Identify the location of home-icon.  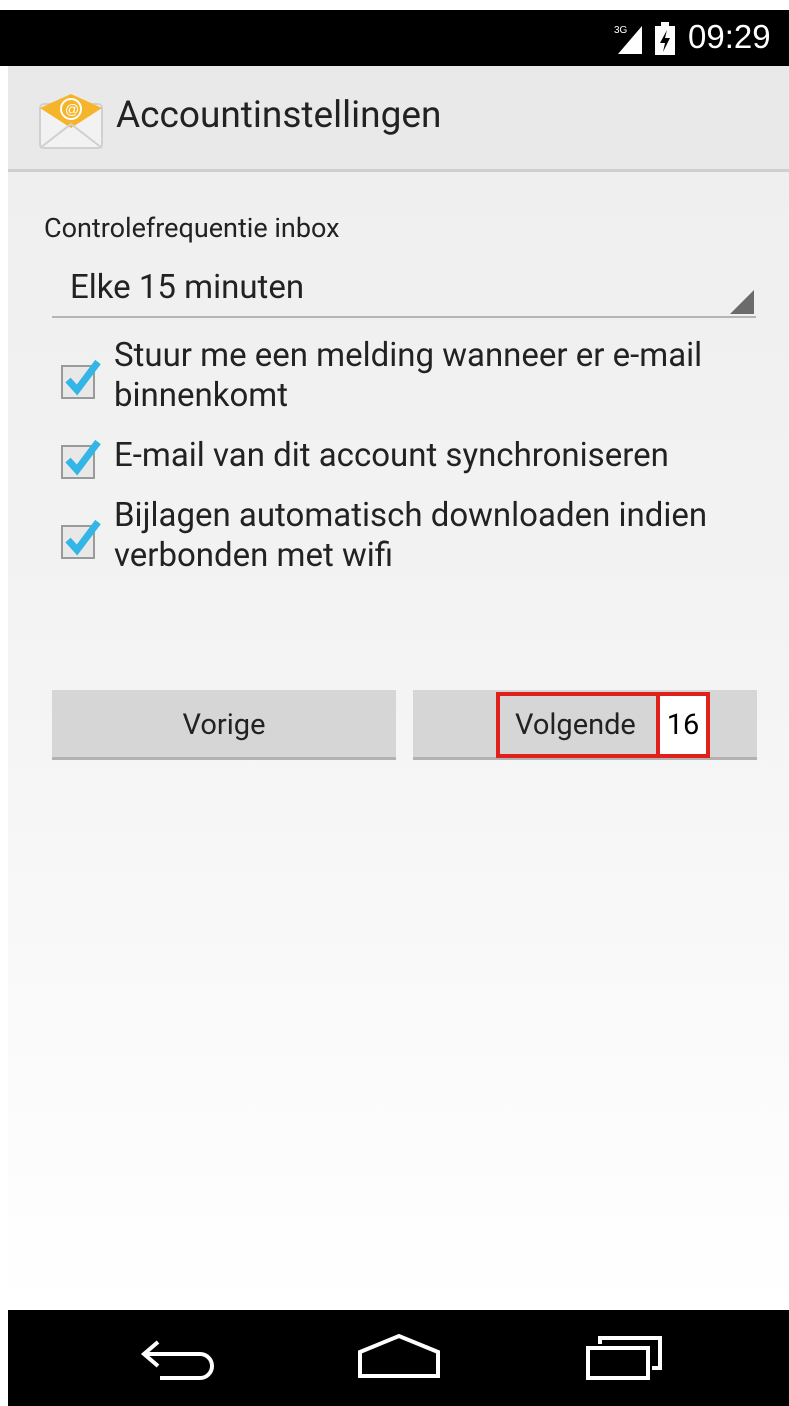
(399, 1357).